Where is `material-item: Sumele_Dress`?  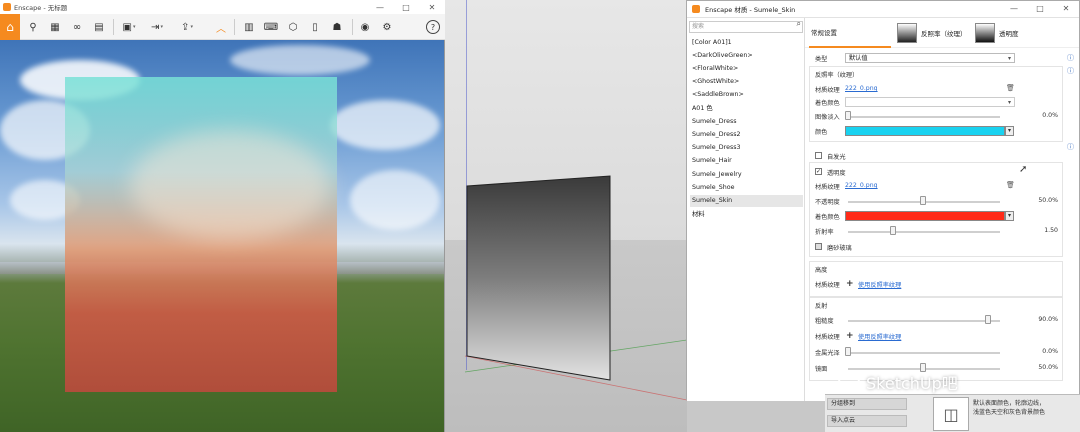
material-item: Sumele_Dress is located at coordinates (746, 122).